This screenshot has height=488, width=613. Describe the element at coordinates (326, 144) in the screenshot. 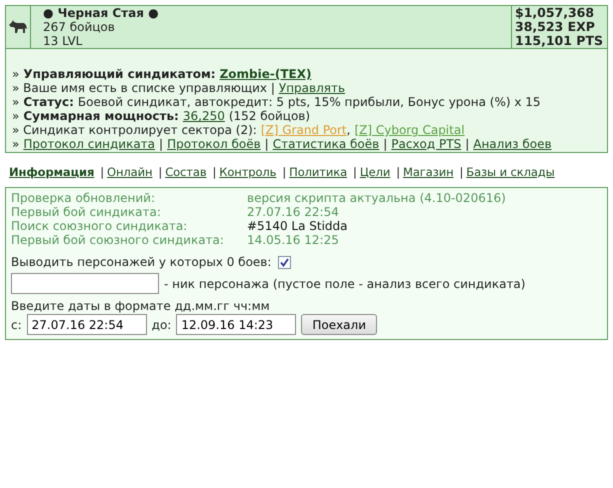

I see `info-link: Статистика боёв` at that location.